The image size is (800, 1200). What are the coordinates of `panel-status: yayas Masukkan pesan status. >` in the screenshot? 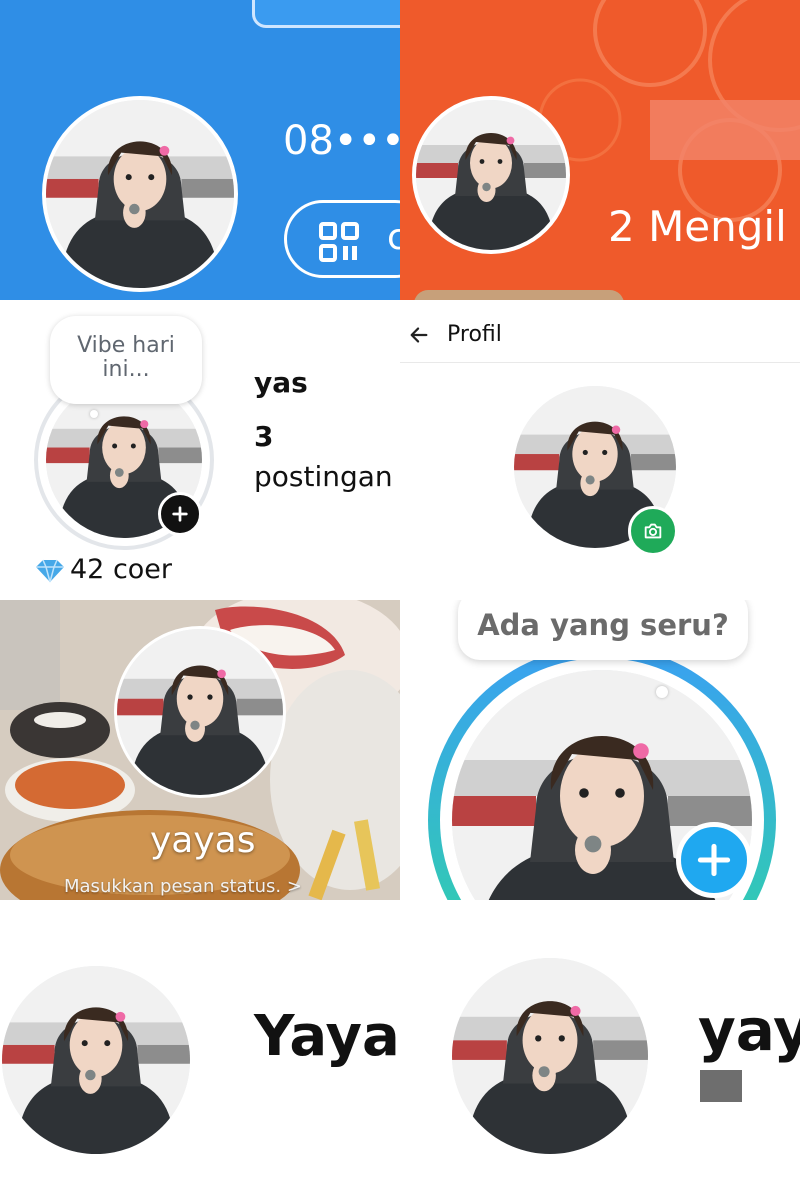 It's located at (200, 750).